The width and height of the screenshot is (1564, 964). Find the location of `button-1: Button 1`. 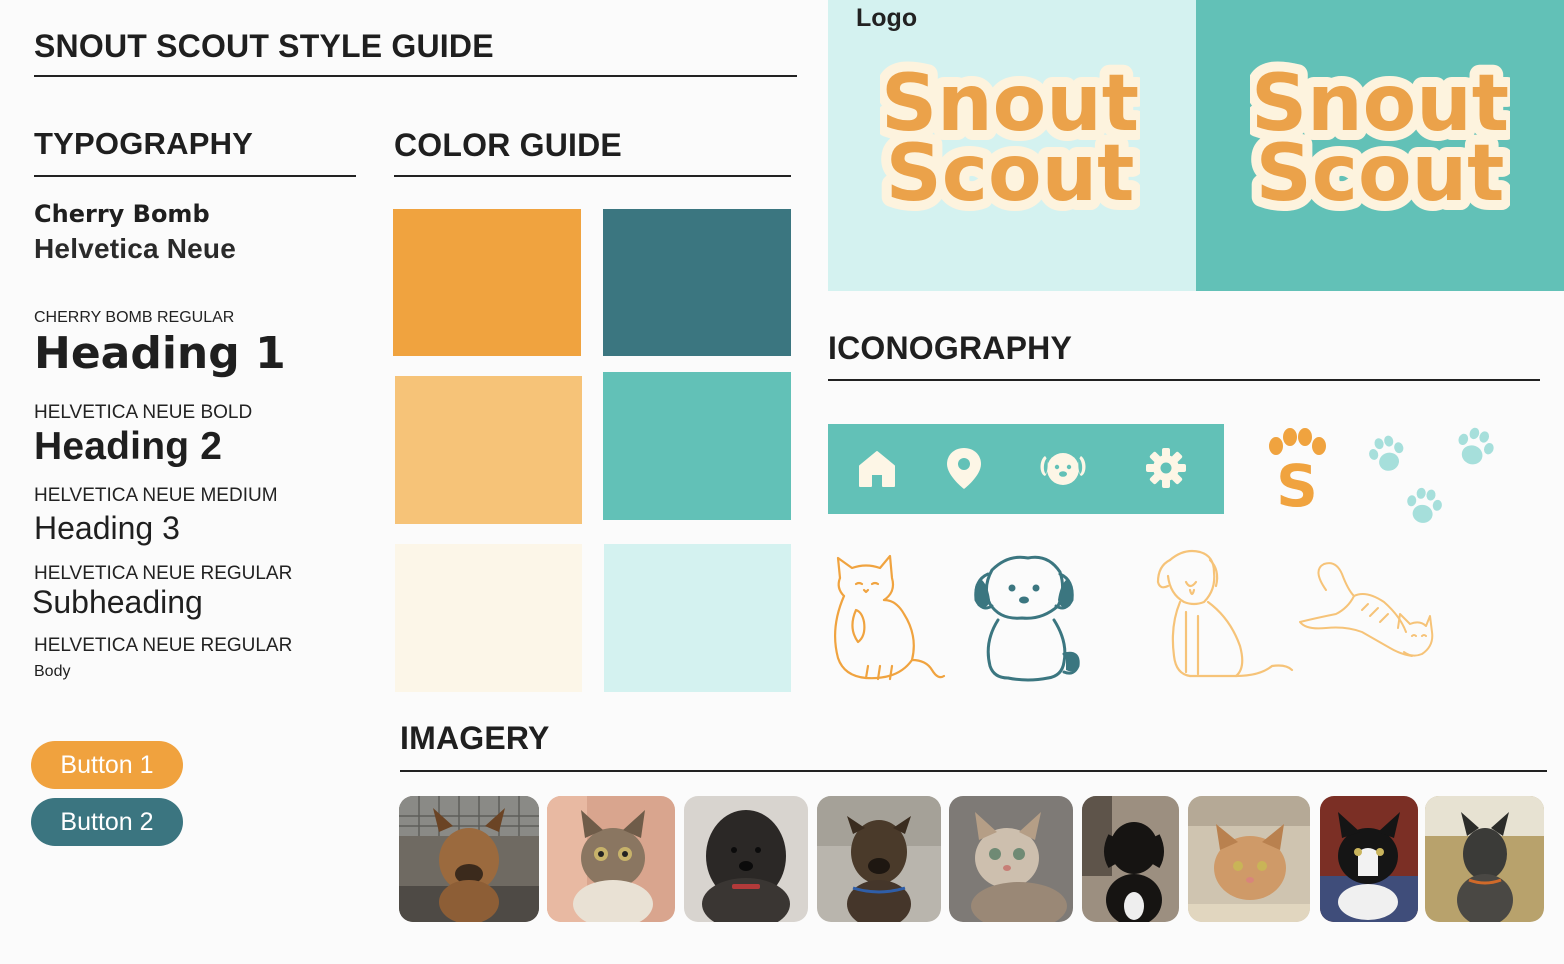

button-1: Button 1 is located at coordinates (107, 765).